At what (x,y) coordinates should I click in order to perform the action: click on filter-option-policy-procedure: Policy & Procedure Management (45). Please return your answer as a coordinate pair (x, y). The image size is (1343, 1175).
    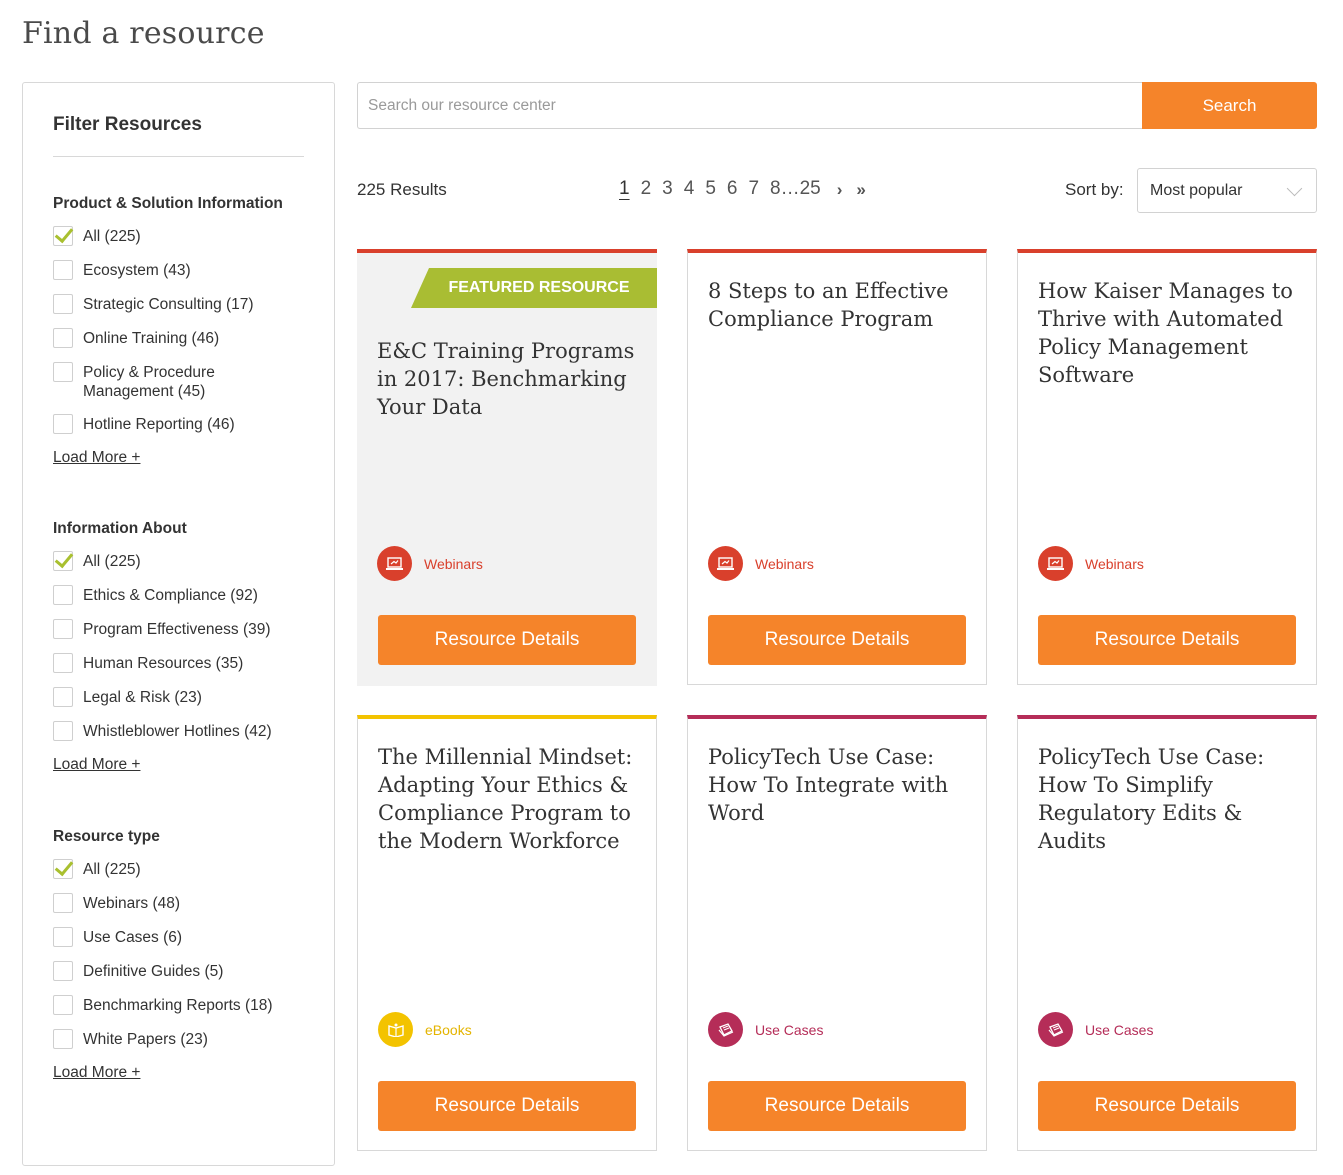
    Looking at the image, I should click on (178, 381).